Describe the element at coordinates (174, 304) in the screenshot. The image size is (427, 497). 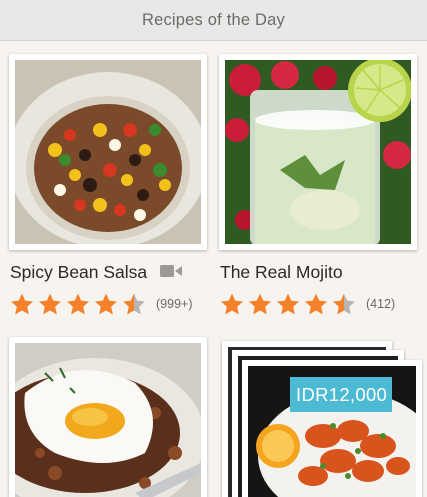
I see `rating-count: (999+)` at that location.